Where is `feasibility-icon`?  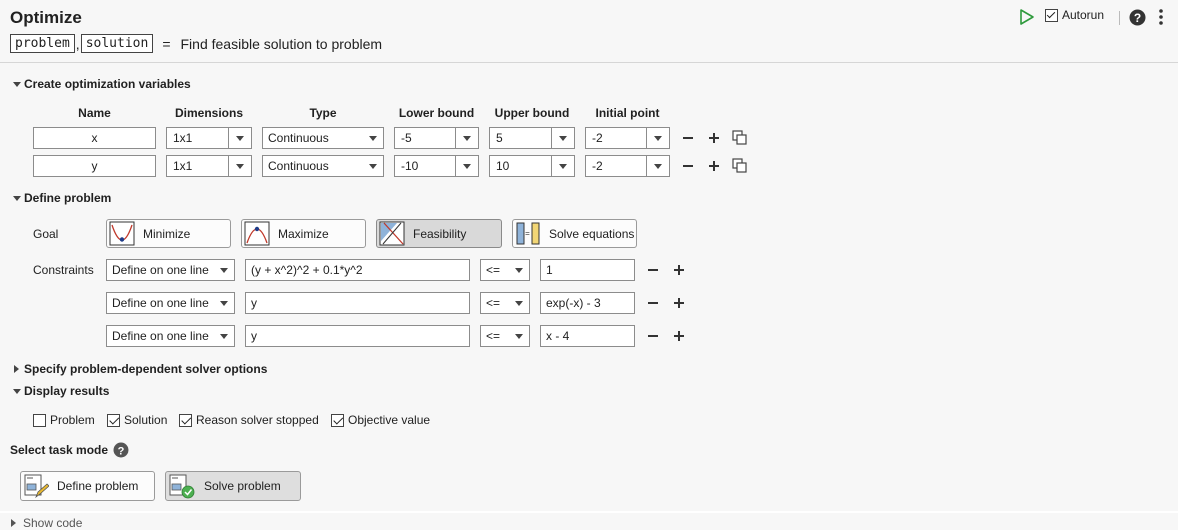
feasibility-icon is located at coordinates (392, 233).